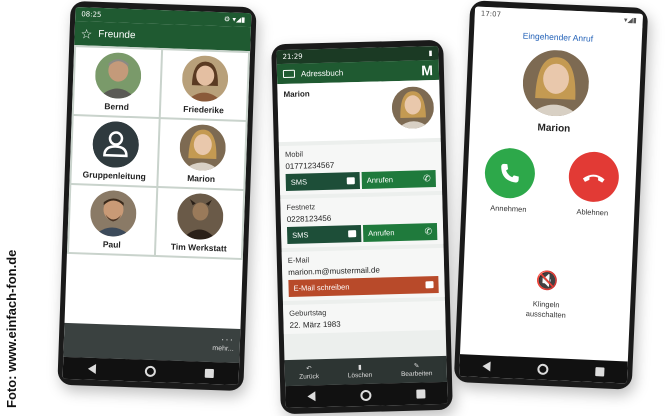 This screenshot has height=416, width=668. What do you see at coordinates (322, 73) in the screenshot?
I see `addressbook-title: Adressbuch` at bounding box center [322, 73].